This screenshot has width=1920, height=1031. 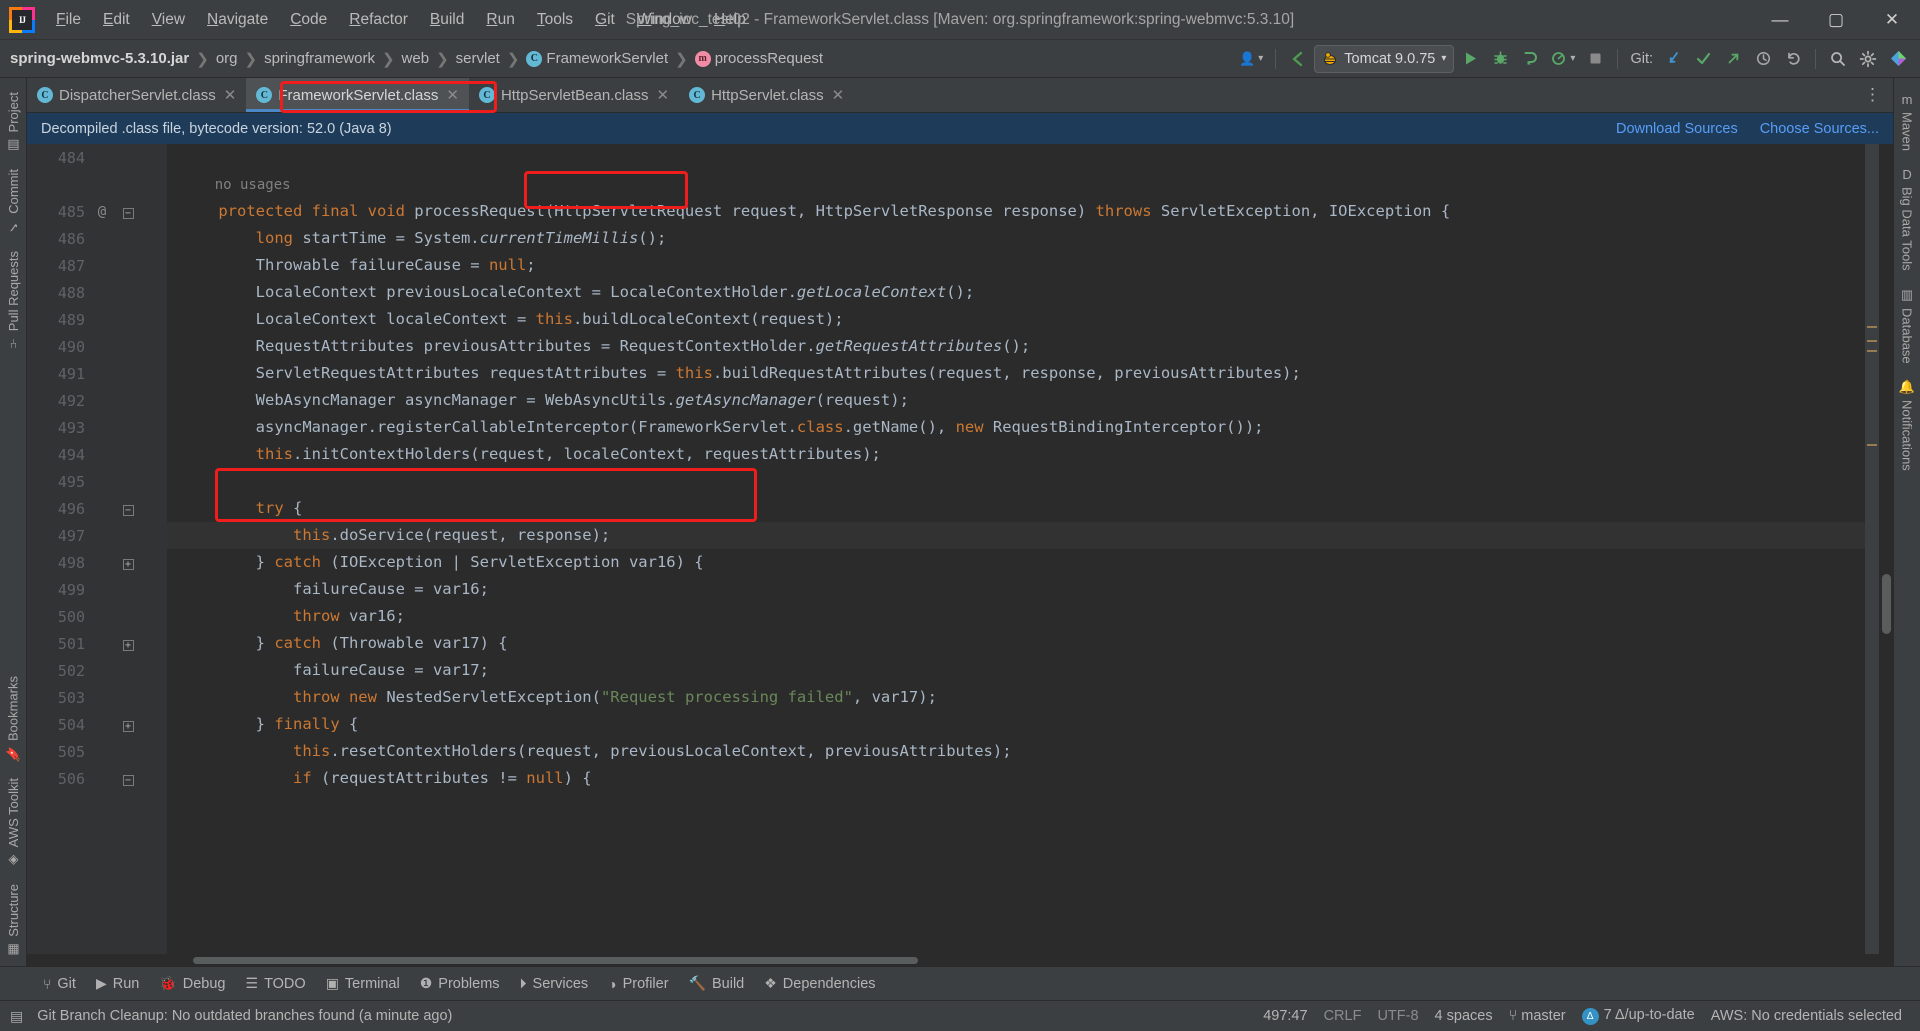 I want to click on breadcrumb-item-frameworkservlet: C FrameworkServlet, so click(x=597, y=58).